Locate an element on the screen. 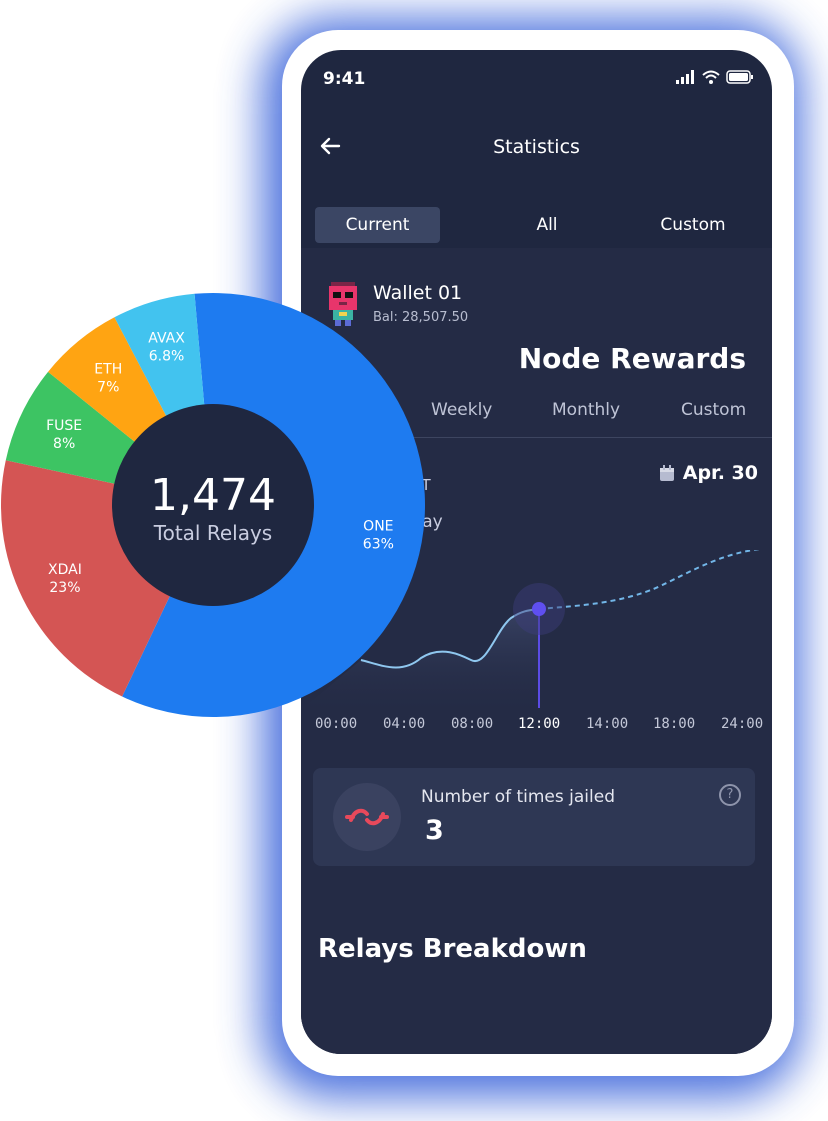  tab-current: Current is located at coordinates (377, 225).